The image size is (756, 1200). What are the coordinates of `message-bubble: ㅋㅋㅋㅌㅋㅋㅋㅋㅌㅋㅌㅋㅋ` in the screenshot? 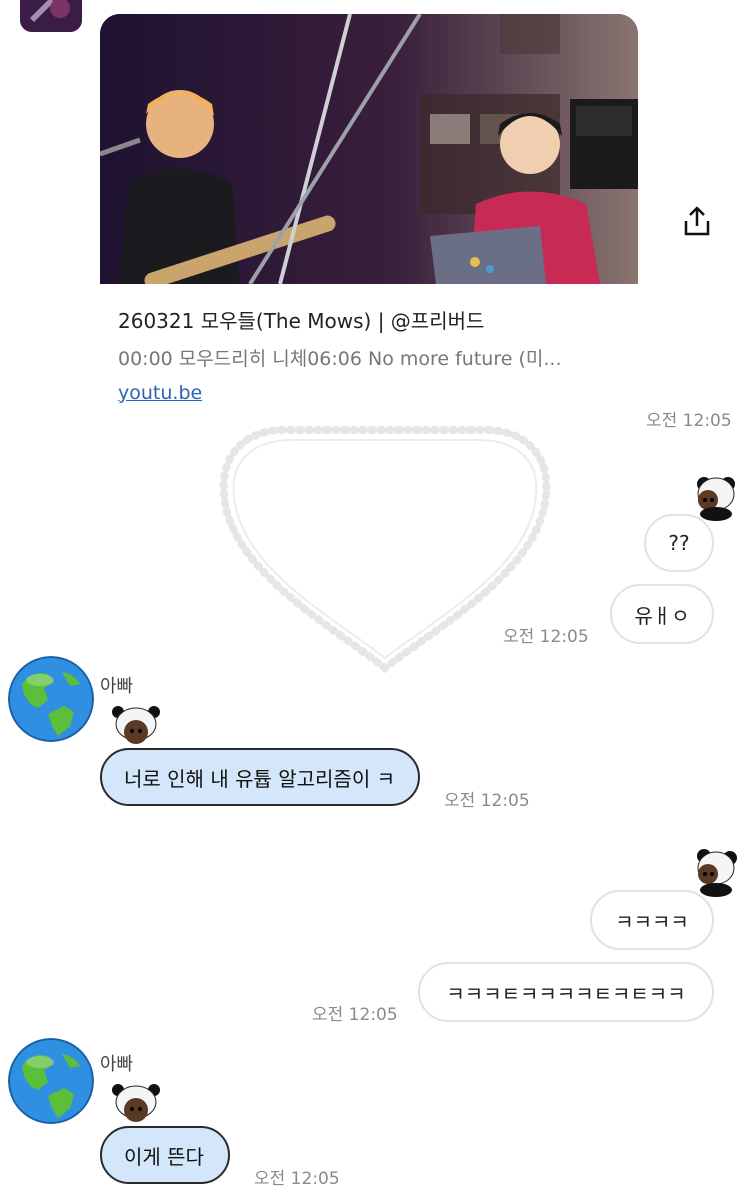 It's located at (566, 992).